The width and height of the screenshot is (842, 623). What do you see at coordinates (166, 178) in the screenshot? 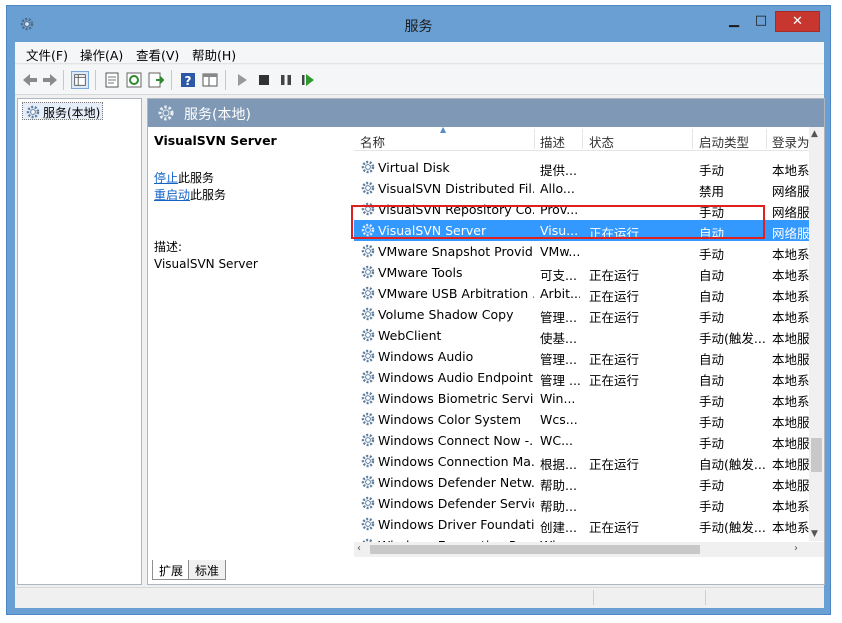
I see `stop-service-link: 停止` at bounding box center [166, 178].